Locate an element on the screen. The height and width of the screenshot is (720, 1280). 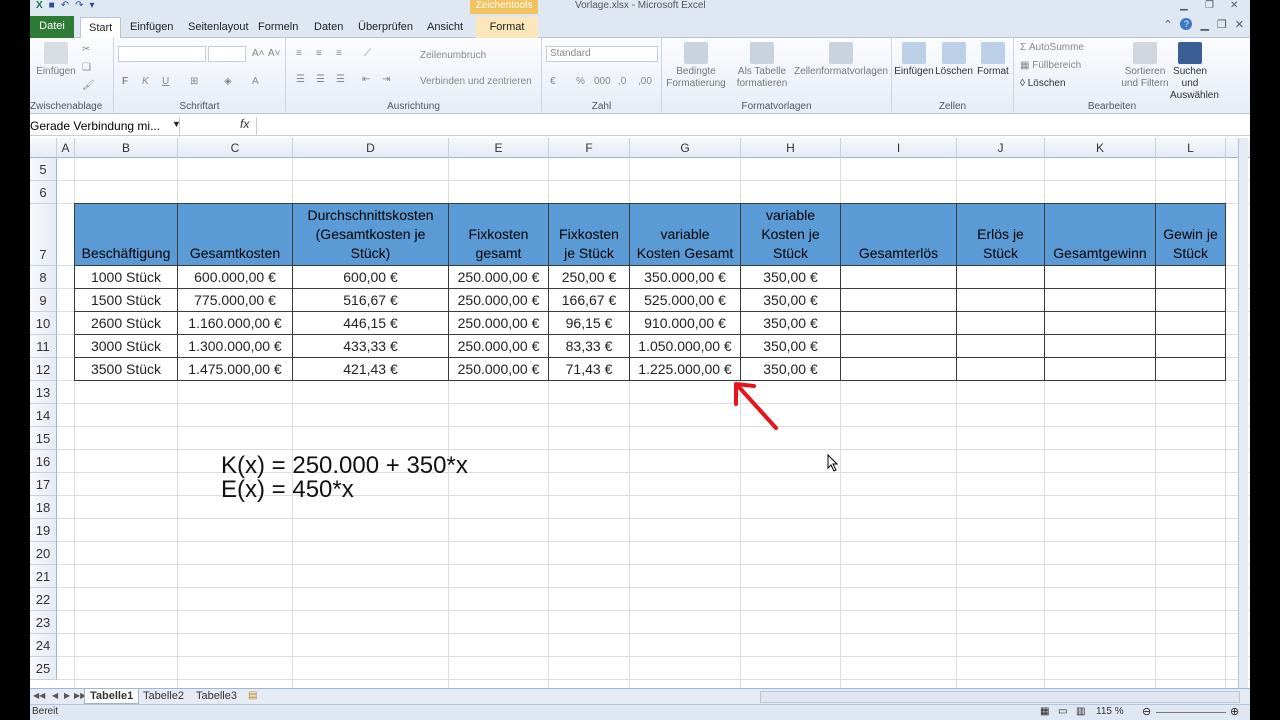
table-header-cell: Gewin je Stück is located at coordinates (1190, 234).